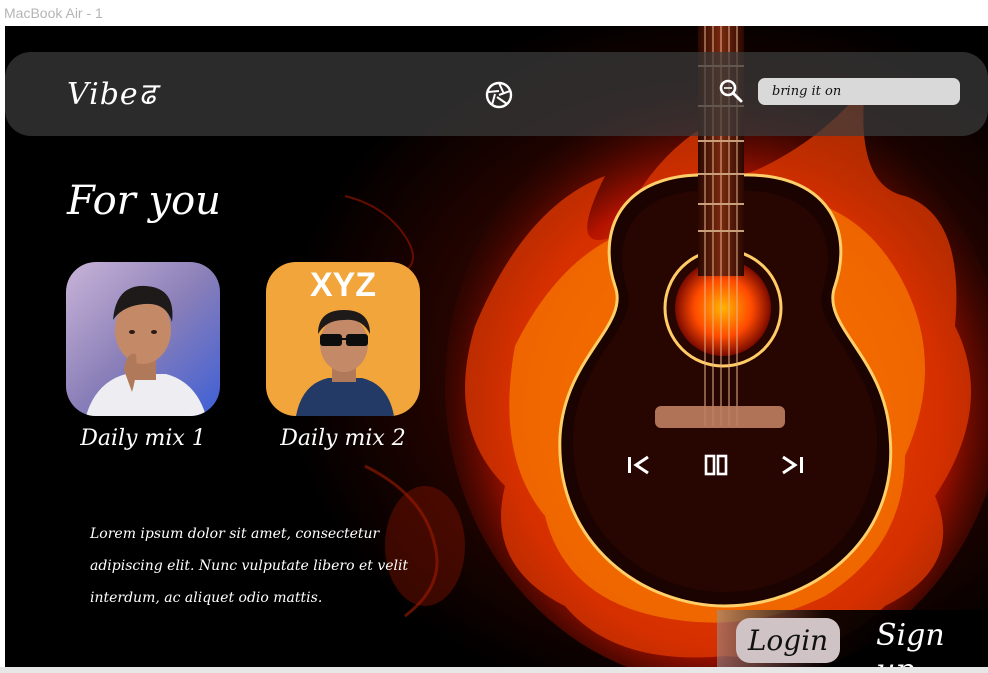 This screenshot has height=673, width=988. I want to click on skip-next-icon, so click(792, 465).